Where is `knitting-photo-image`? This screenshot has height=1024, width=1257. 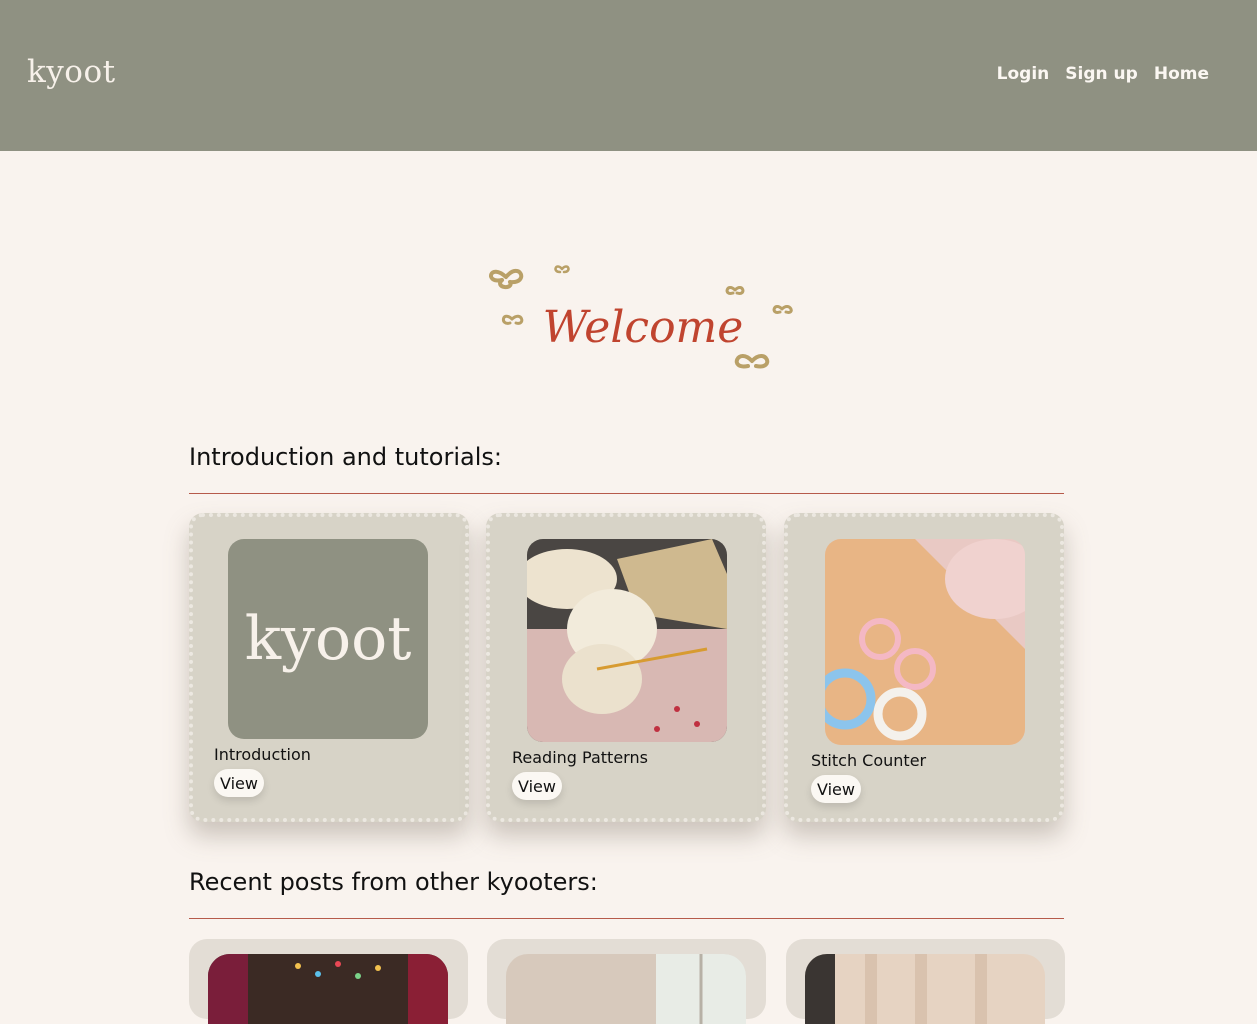 knitting-photo-image is located at coordinates (627, 640).